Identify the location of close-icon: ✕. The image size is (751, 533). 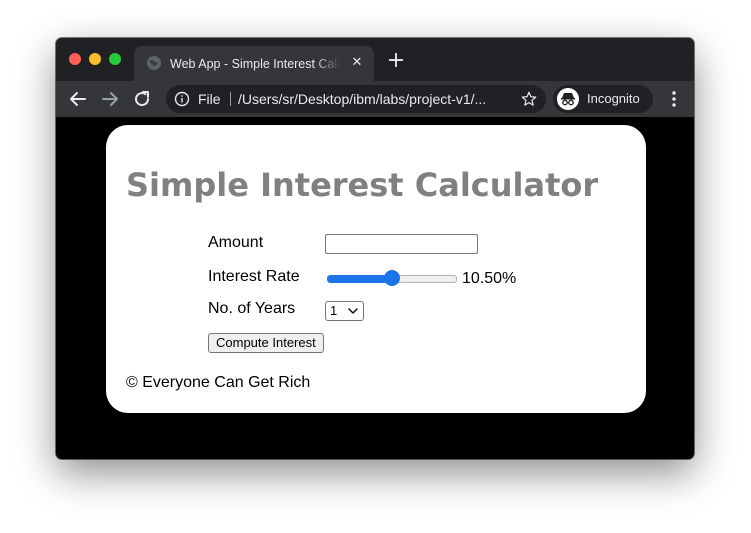
(357, 63).